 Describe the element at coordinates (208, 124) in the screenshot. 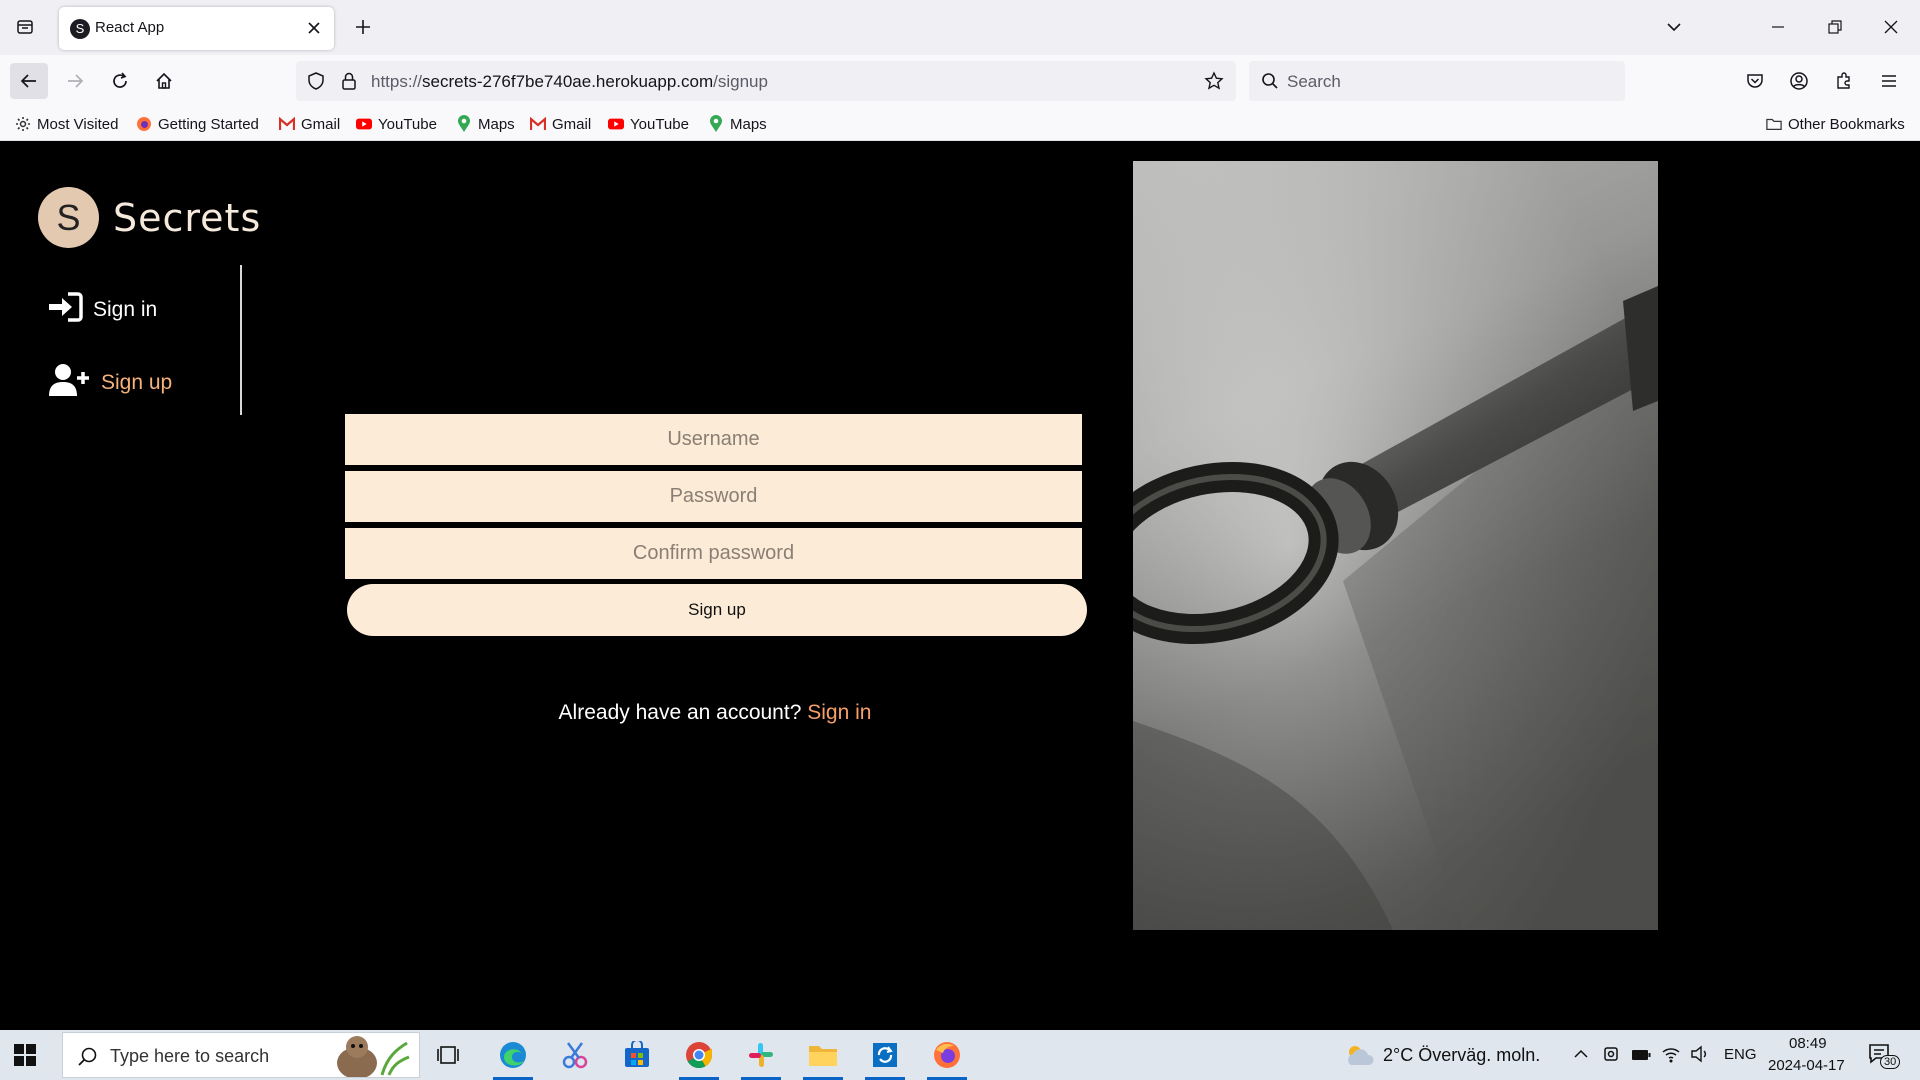

I see `bookmark-label: Getting Started` at that location.